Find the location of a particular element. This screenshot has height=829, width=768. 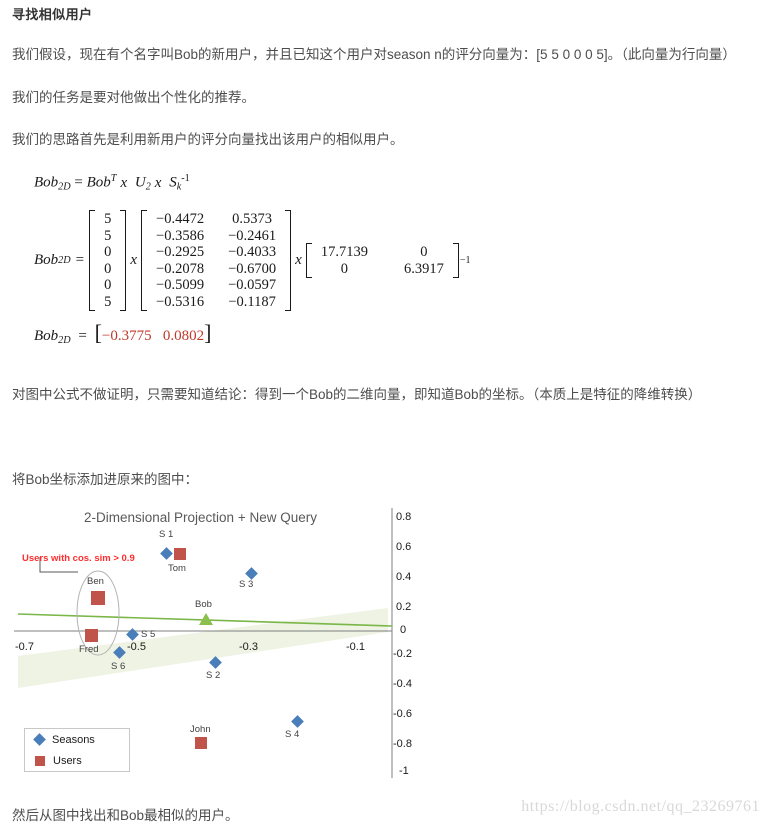

formula3-lhs: Bob is located at coordinates (46, 336).